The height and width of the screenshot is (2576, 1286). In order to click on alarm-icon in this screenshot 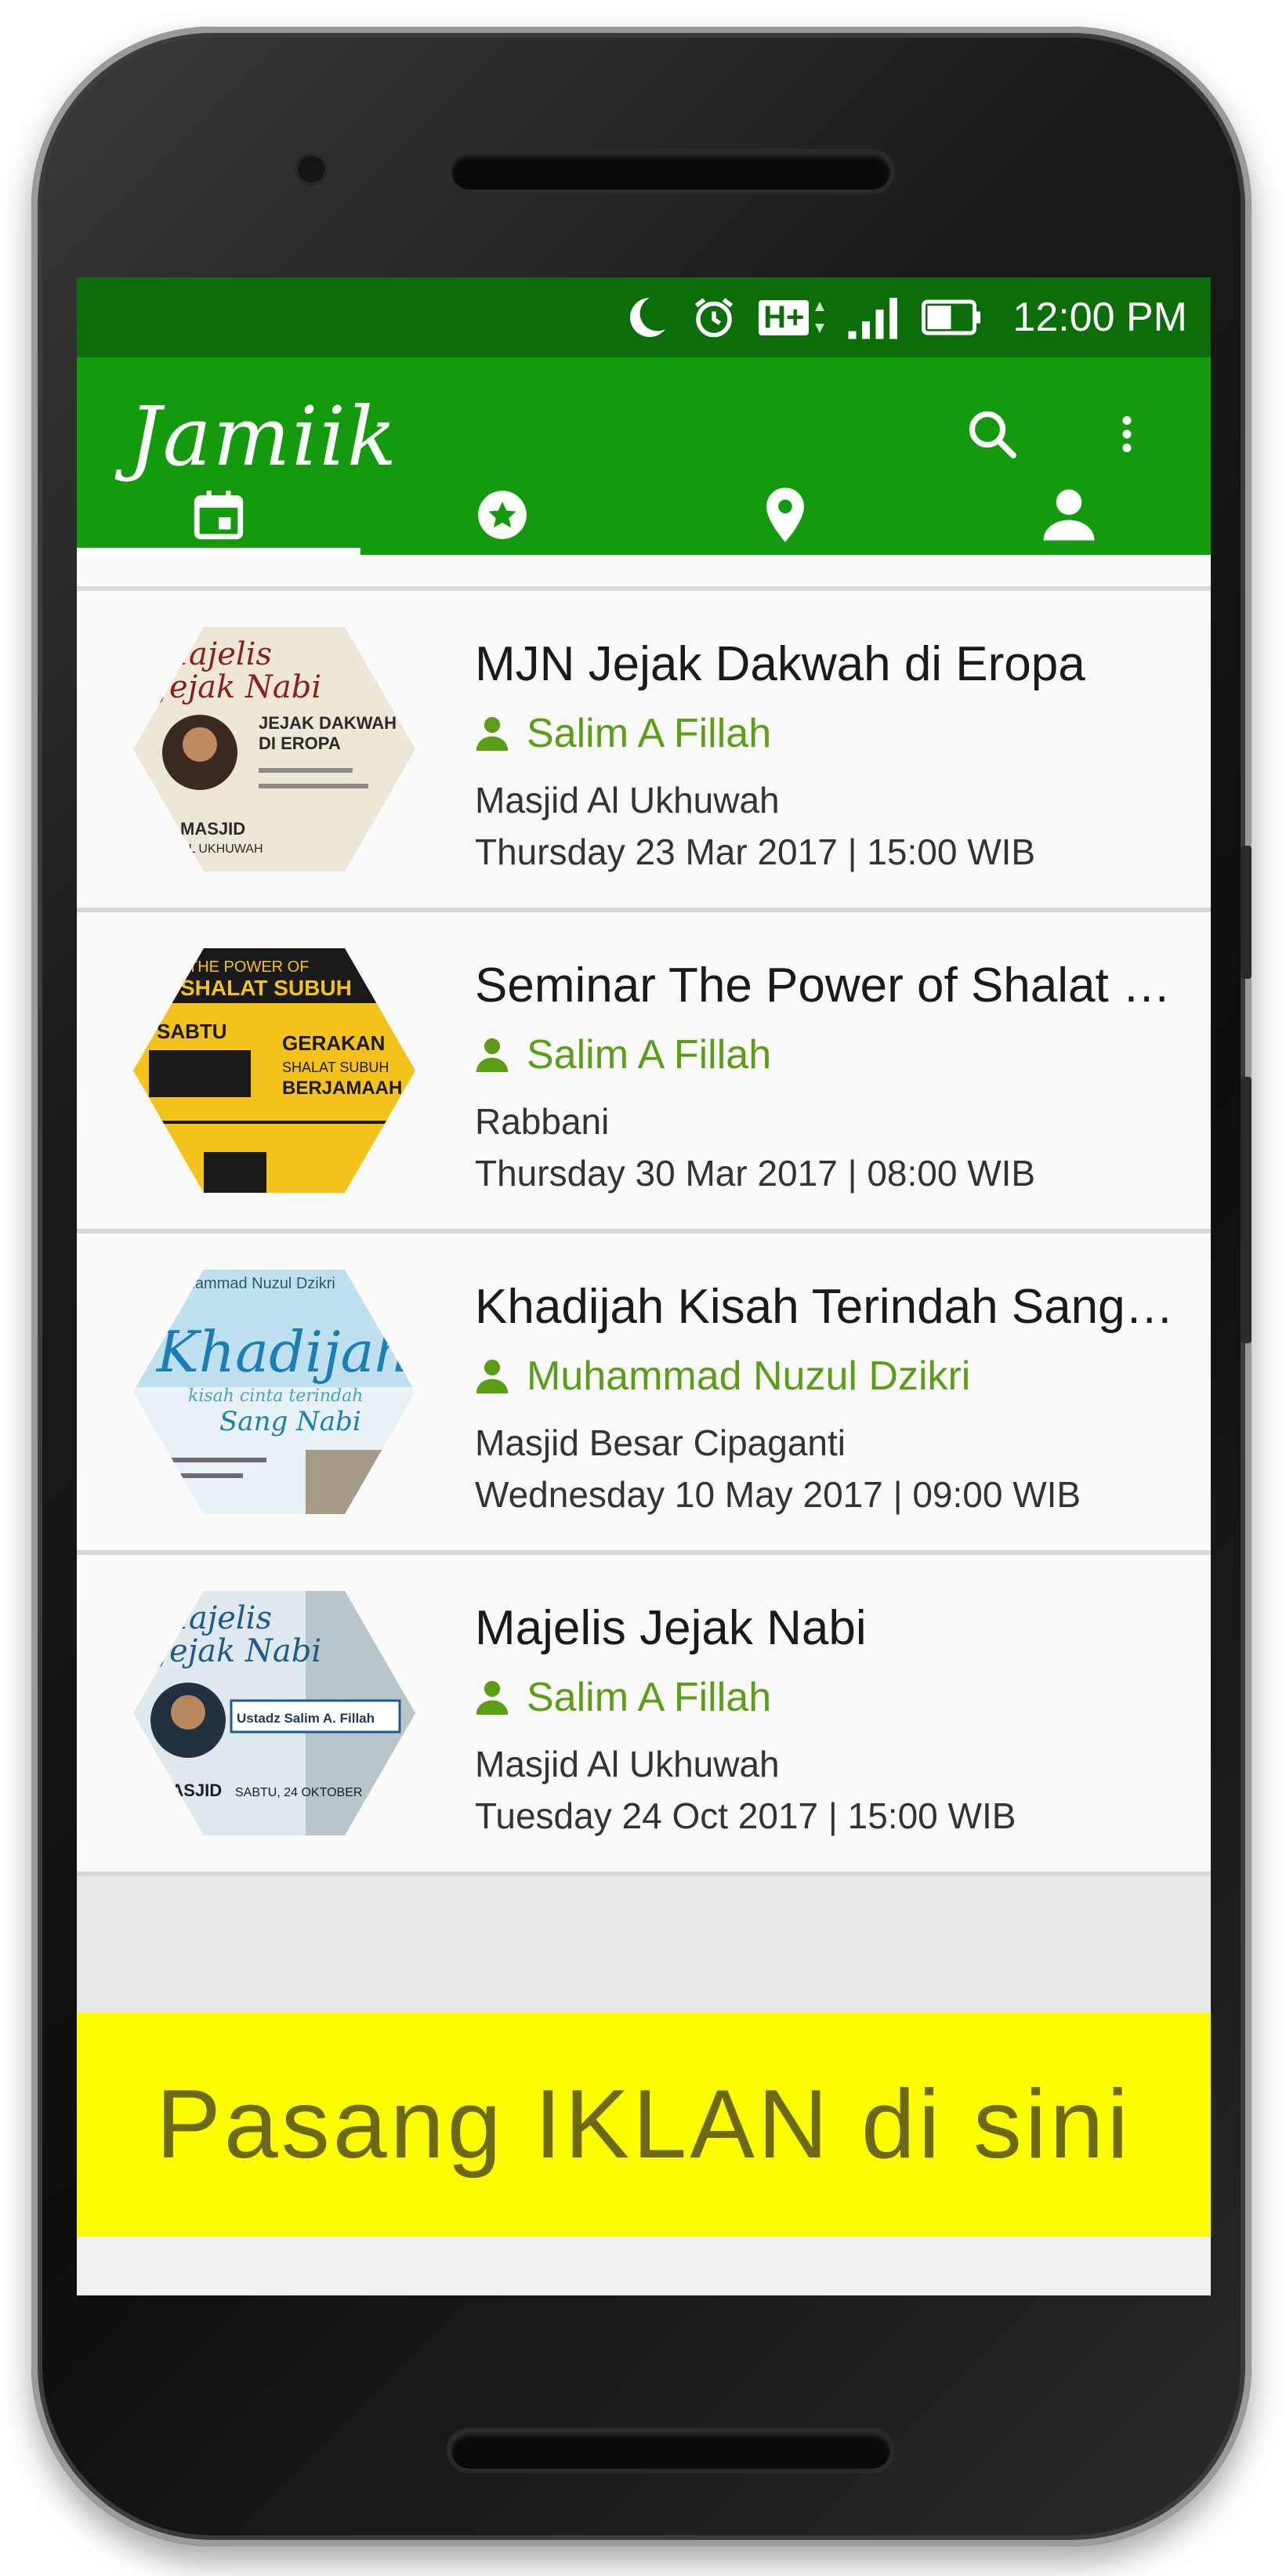, I will do `click(714, 318)`.